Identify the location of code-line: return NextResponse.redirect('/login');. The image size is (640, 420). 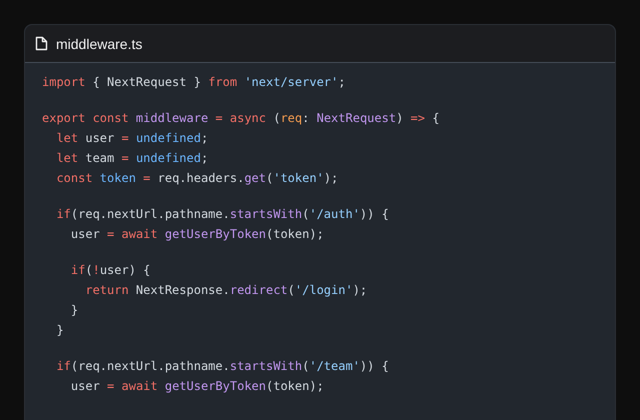
(226, 290).